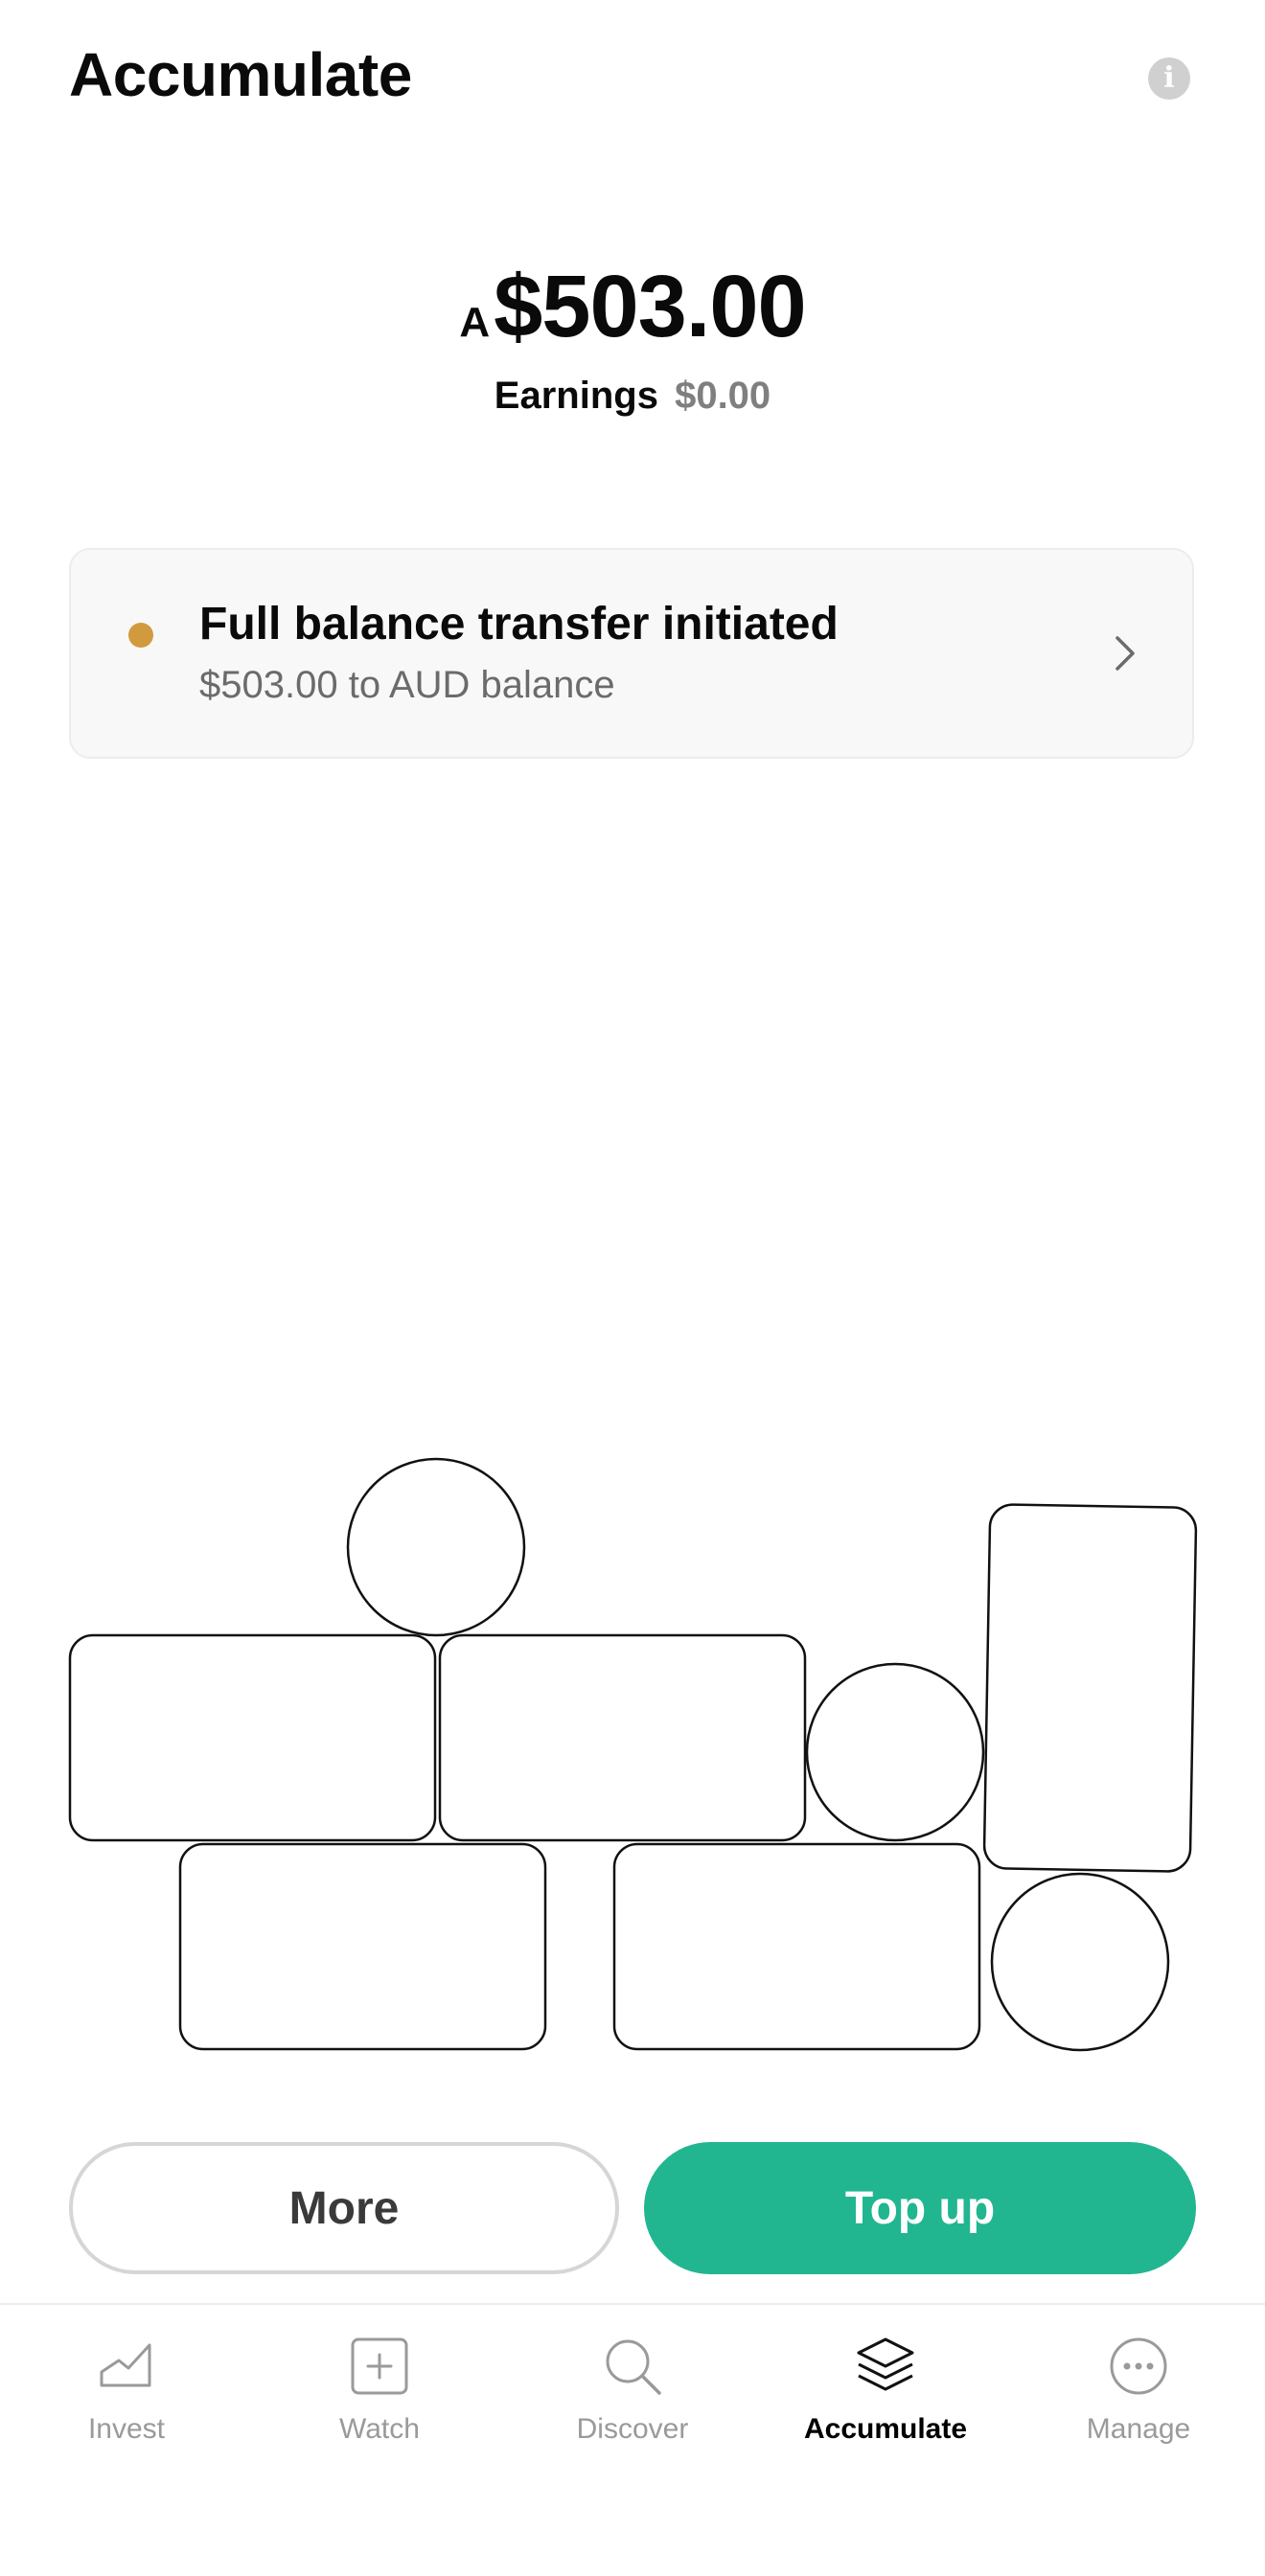 The height and width of the screenshot is (2576, 1265). I want to click on more-button: More, so click(344, 2208).